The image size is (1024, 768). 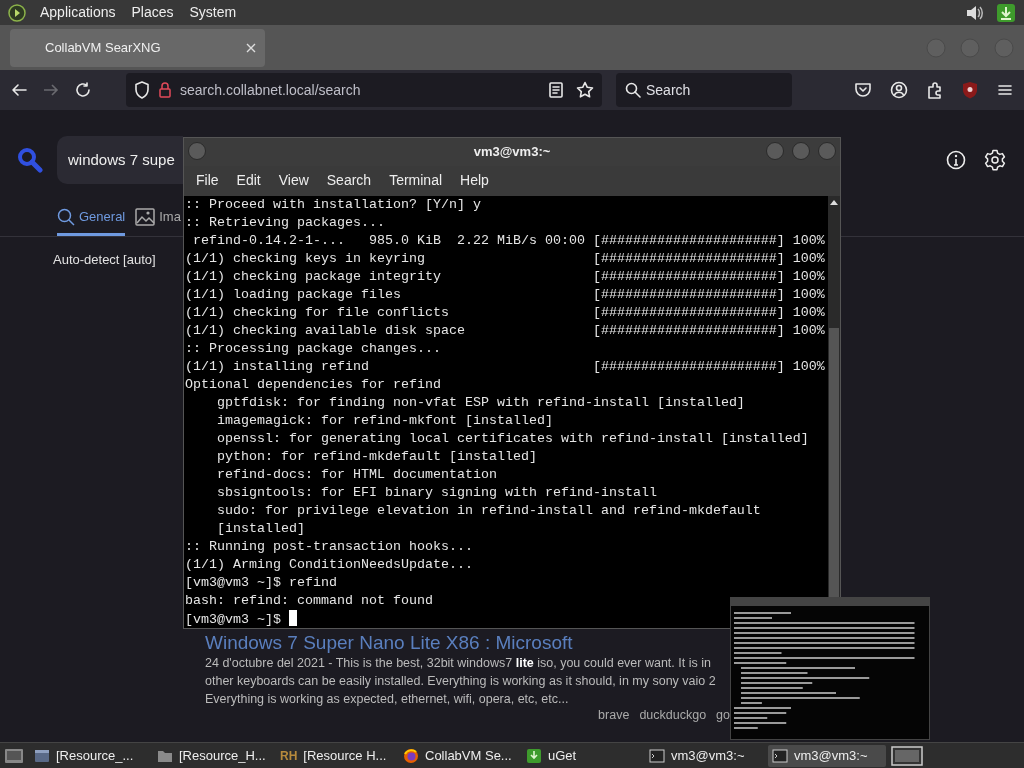 I want to click on terminal-line: refind-0.14.2-1-... 985.0 KiB 2.22 MiB/s 00:00 [######################] 100%, so click(x=508, y=240).